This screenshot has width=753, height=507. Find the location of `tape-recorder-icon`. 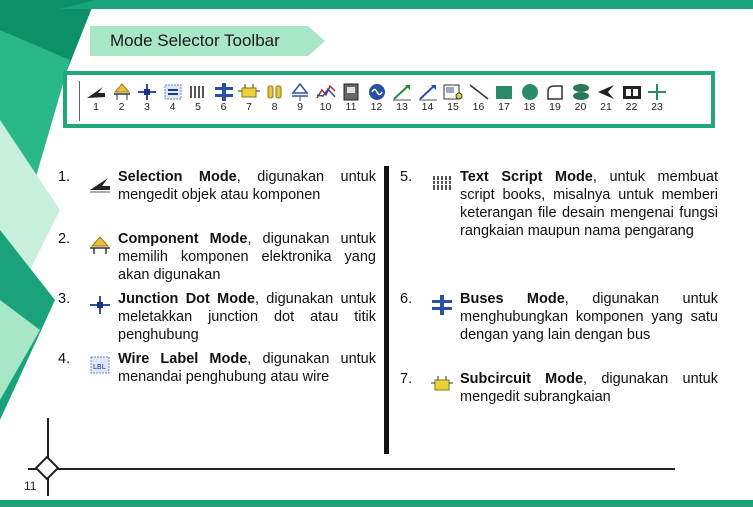

tape-recorder-icon is located at coordinates (351, 92).